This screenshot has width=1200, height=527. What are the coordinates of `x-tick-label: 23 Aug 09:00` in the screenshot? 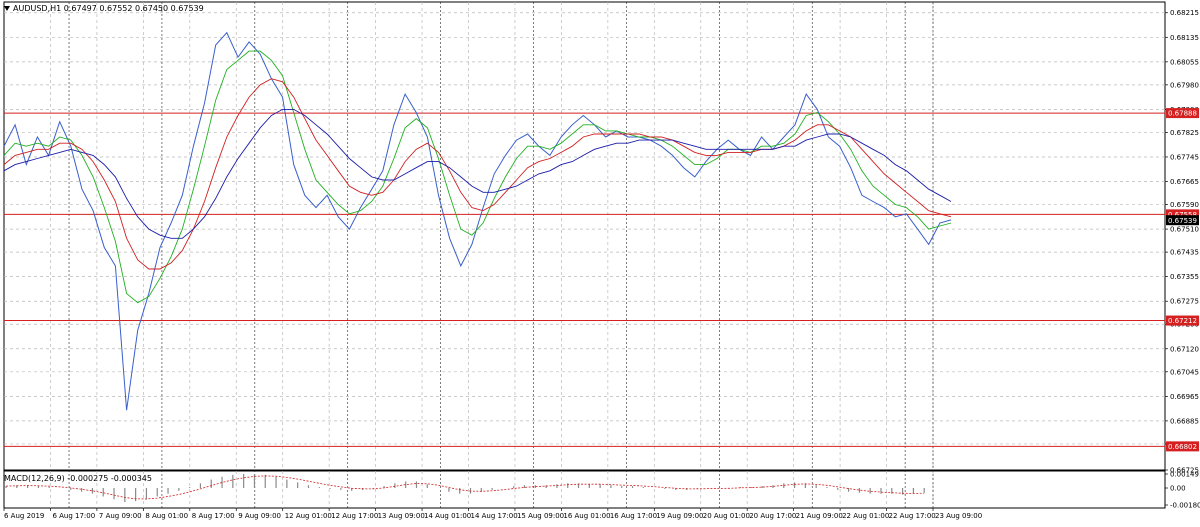 It's located at (958, 516).